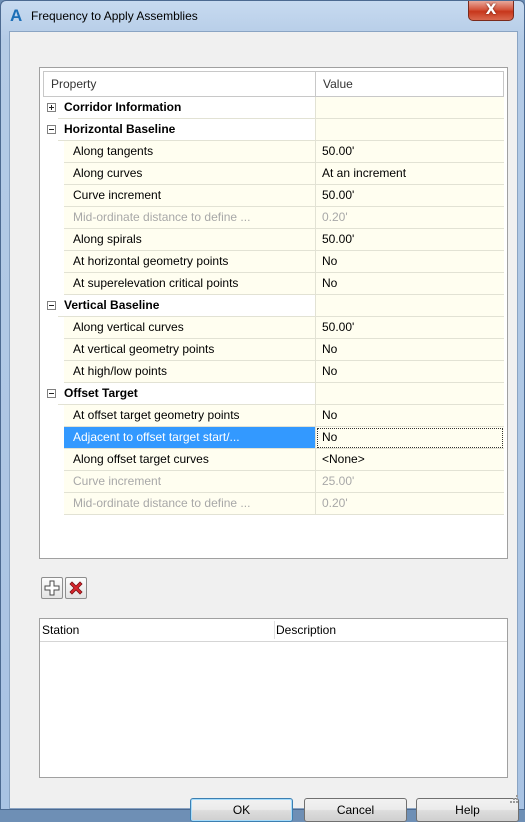  I want to click on grid-property-row: At horizontal geometry points No, so click(274, 262).